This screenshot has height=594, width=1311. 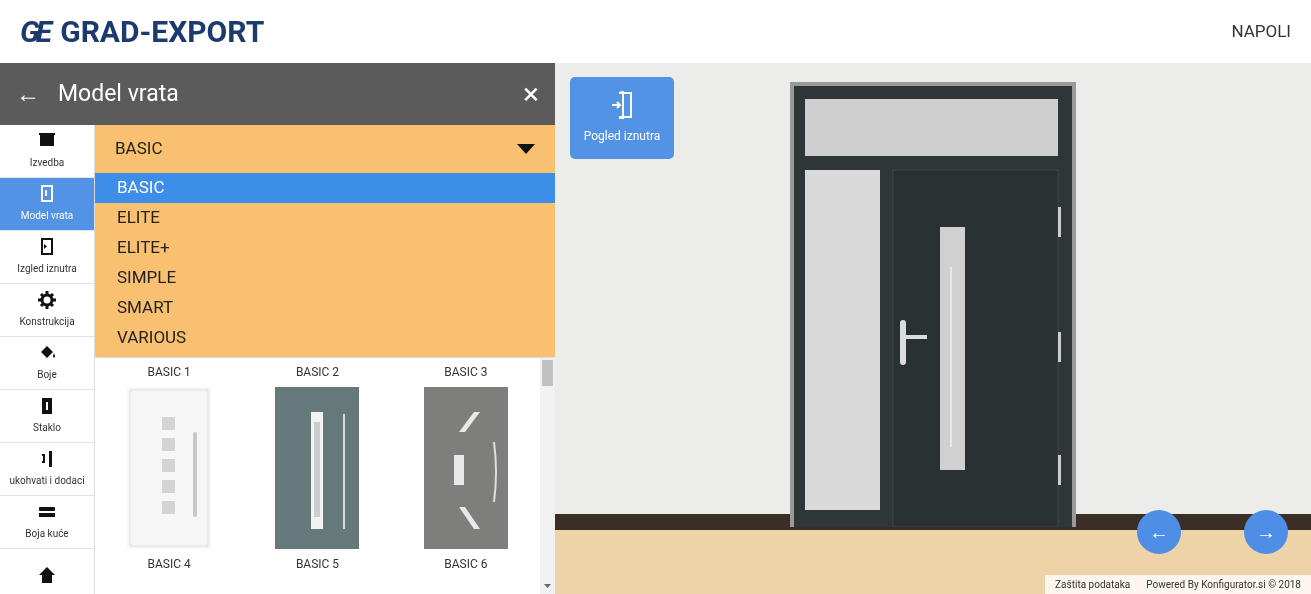 I want to click on model-name: NAPOLI, so click(x=1261, y=31).